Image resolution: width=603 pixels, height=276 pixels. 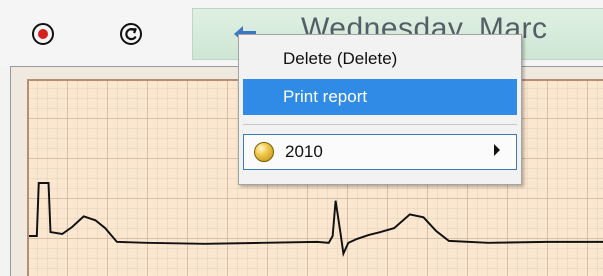 I want to click on menu-item-delete: Delete (Delete), so click(x=380, y=59).